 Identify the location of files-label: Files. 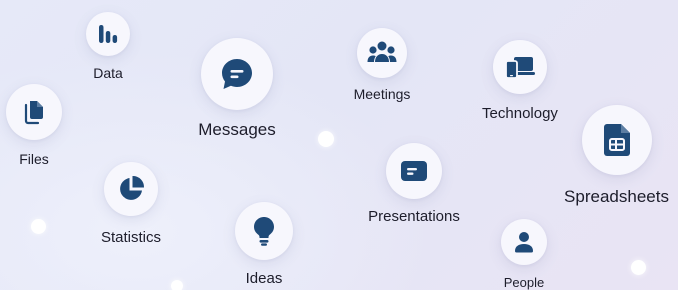
(34, 159).